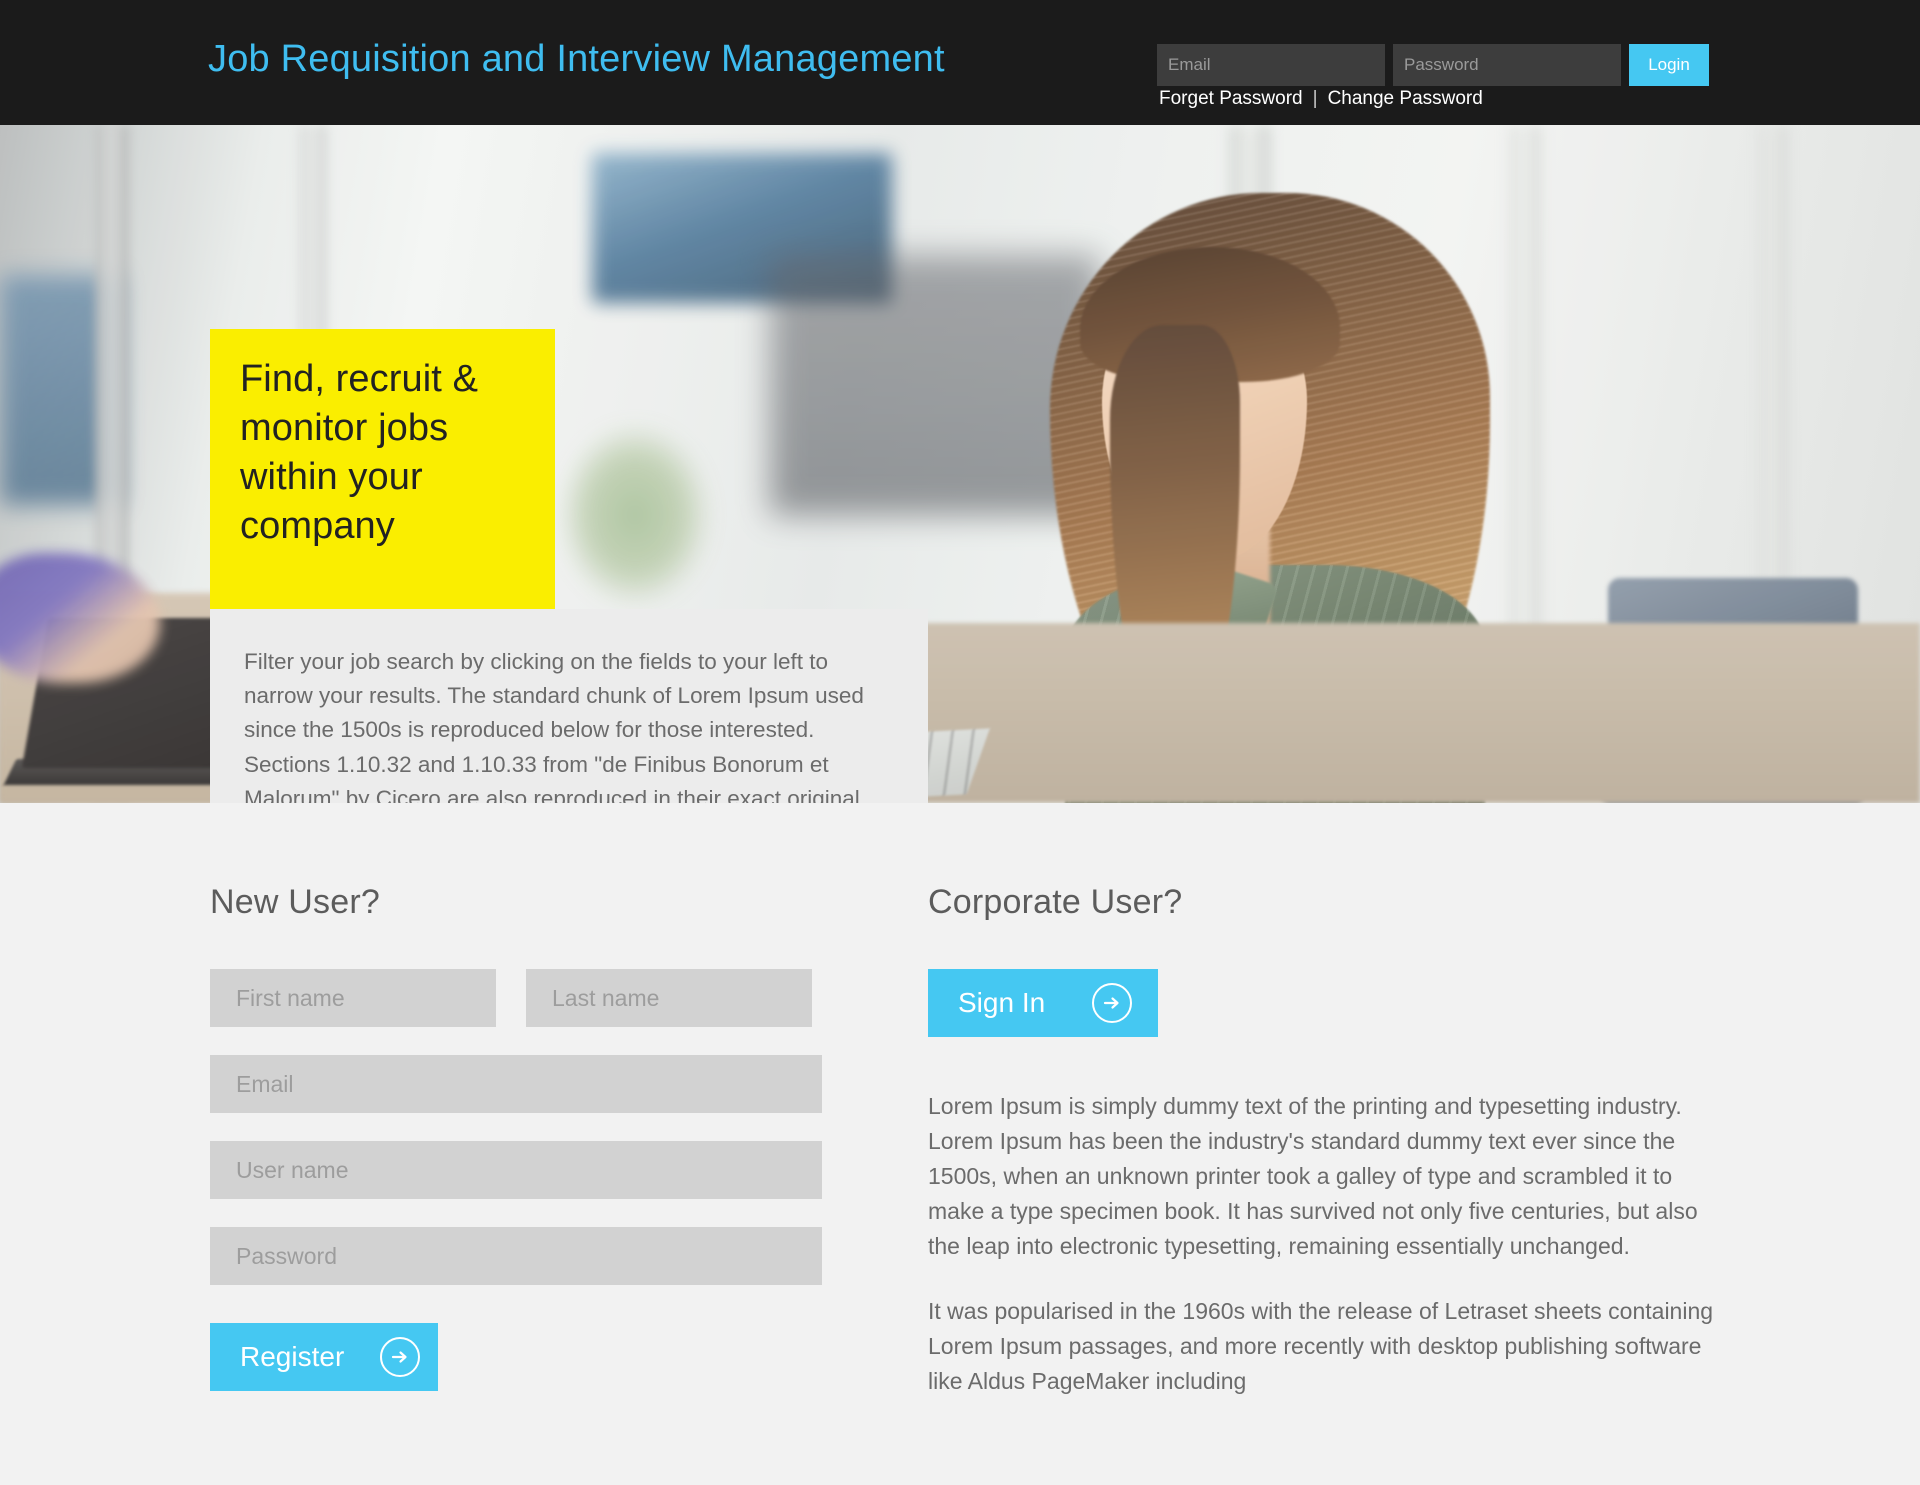 The width and height of the screenshot is (1920, 1485). I want to click on page-title: Job Requisition and Interview Management, so click(576, 59).